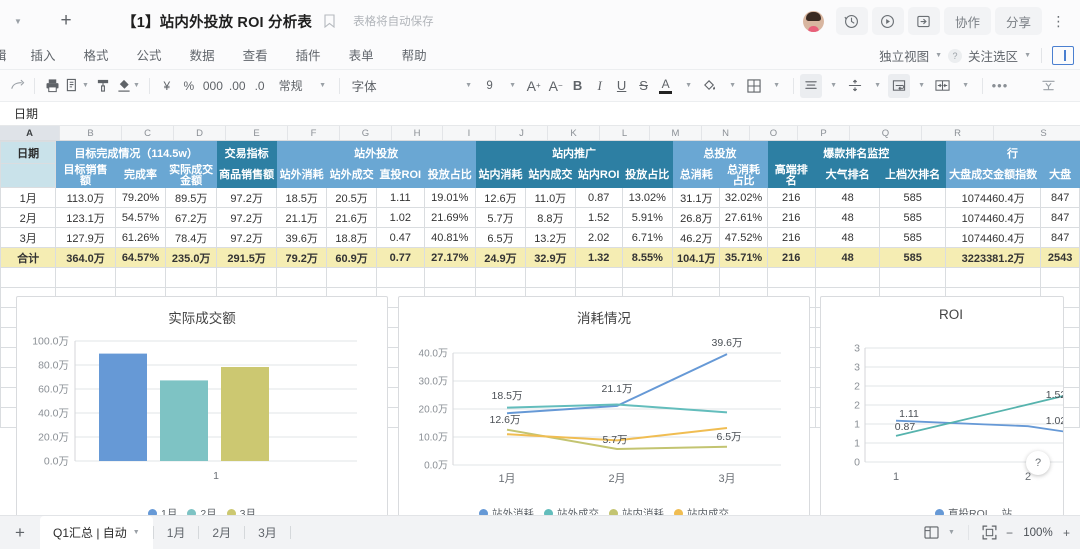 The width and height of the screenshot is (1080, 549). Describe the element at coordinates (302, 237) in the screenshot. I see `cell-r3-c5: 39.6万` at that location.